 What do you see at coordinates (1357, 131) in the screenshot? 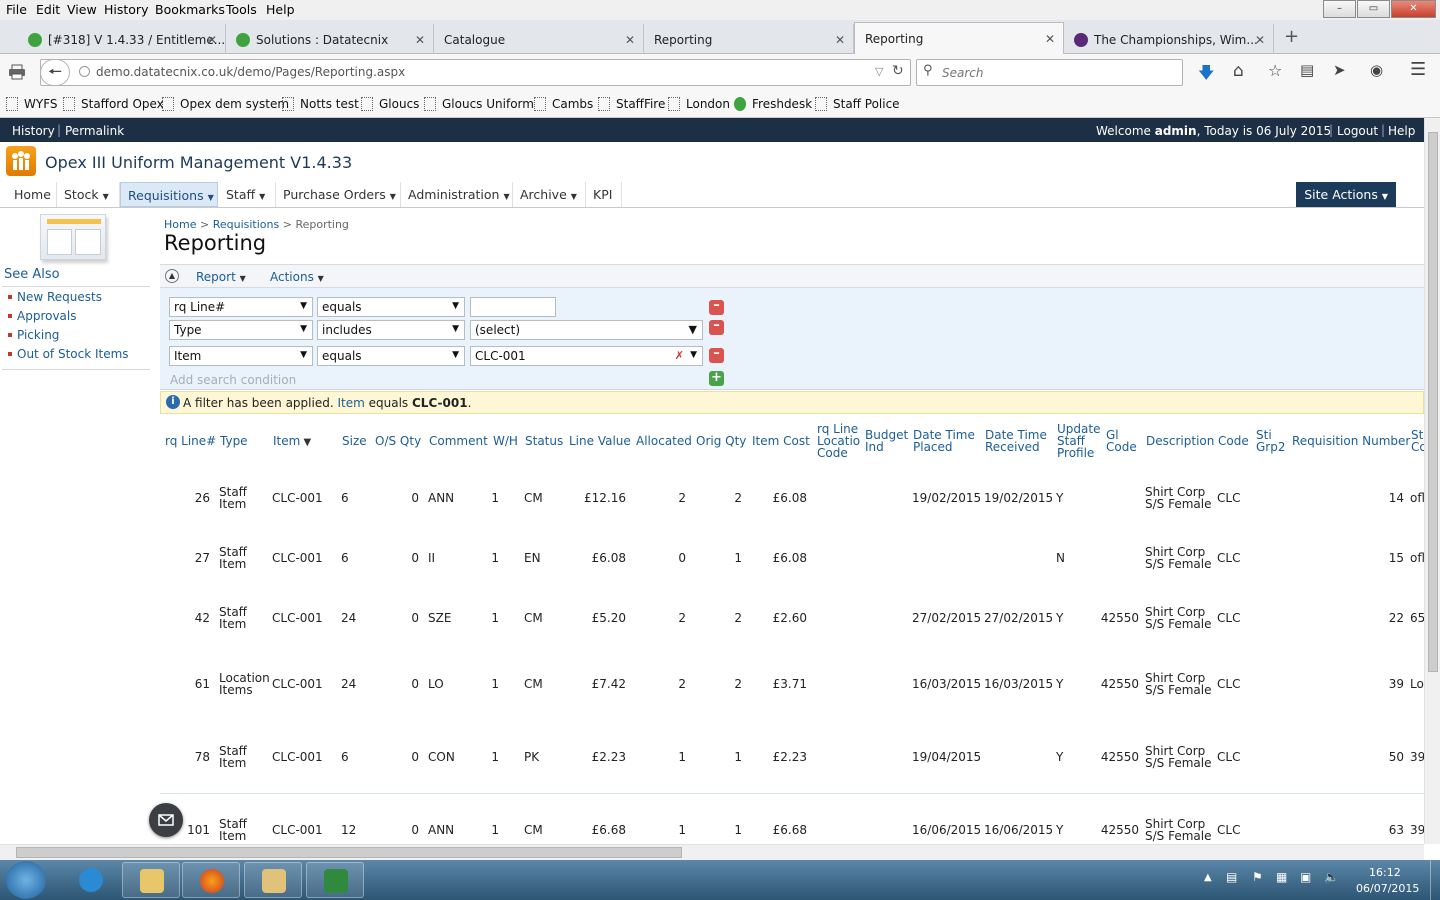
I see `logout-link: Logout` at bounding box center [1357, 131].